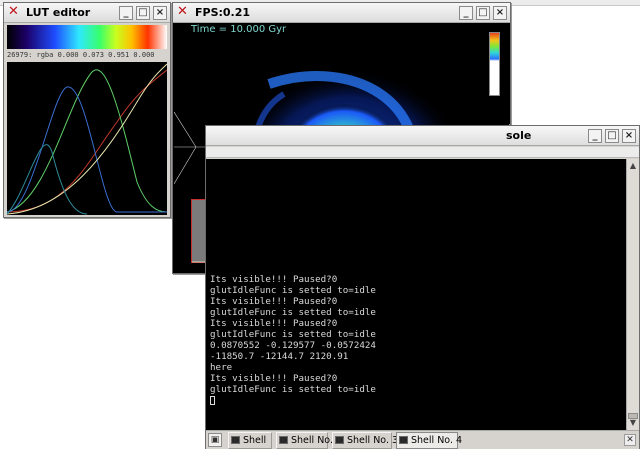  I want to click on lut-editor-title: LUT editor, so click(58, 12).